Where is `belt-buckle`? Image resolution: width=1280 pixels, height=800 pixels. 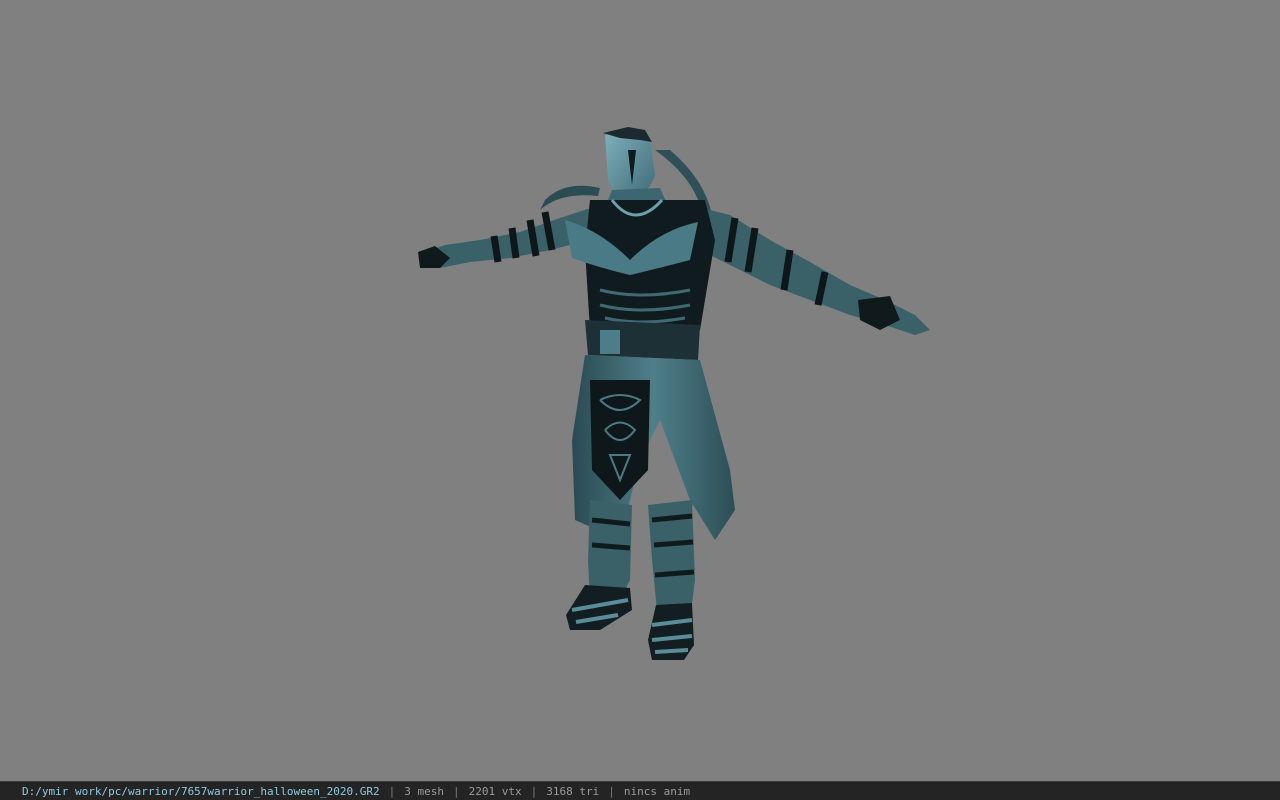 belt-buckle is located at coordinates (610, 342).